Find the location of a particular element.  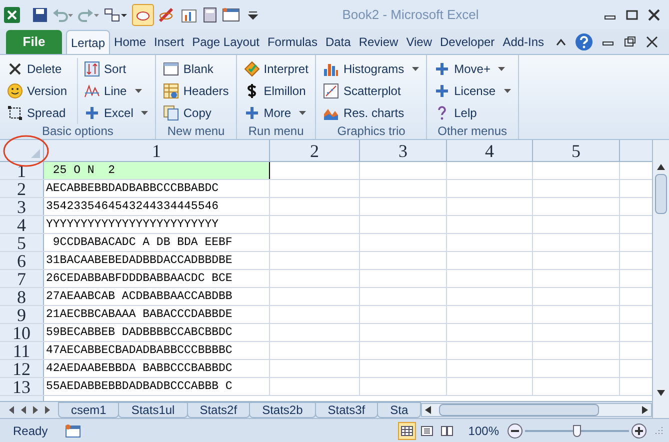

resize-grip-icon is located at coordinates (658, 431).